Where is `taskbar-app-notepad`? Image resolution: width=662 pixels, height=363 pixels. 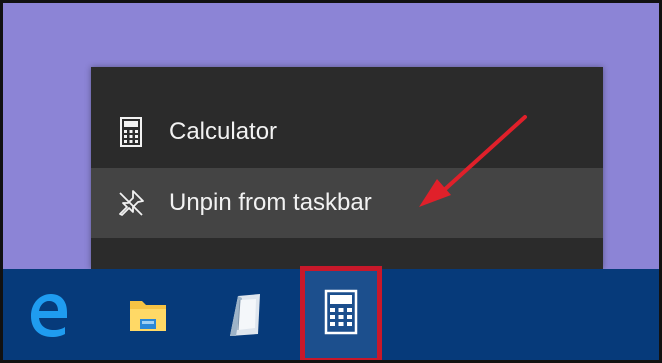
taskbar-app-notepad is located at coordinates (244, 314).